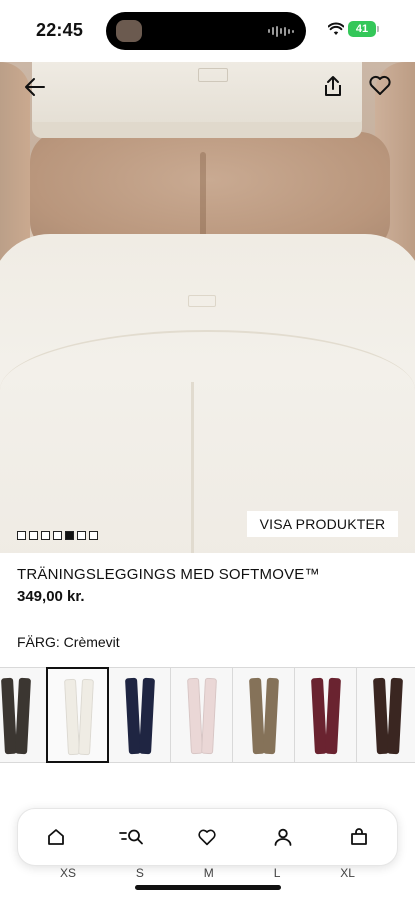 This screenshot has height=900, width=415. I want to click on visa-produkter-button: VISA PRODUKTER, so click(322, 524).